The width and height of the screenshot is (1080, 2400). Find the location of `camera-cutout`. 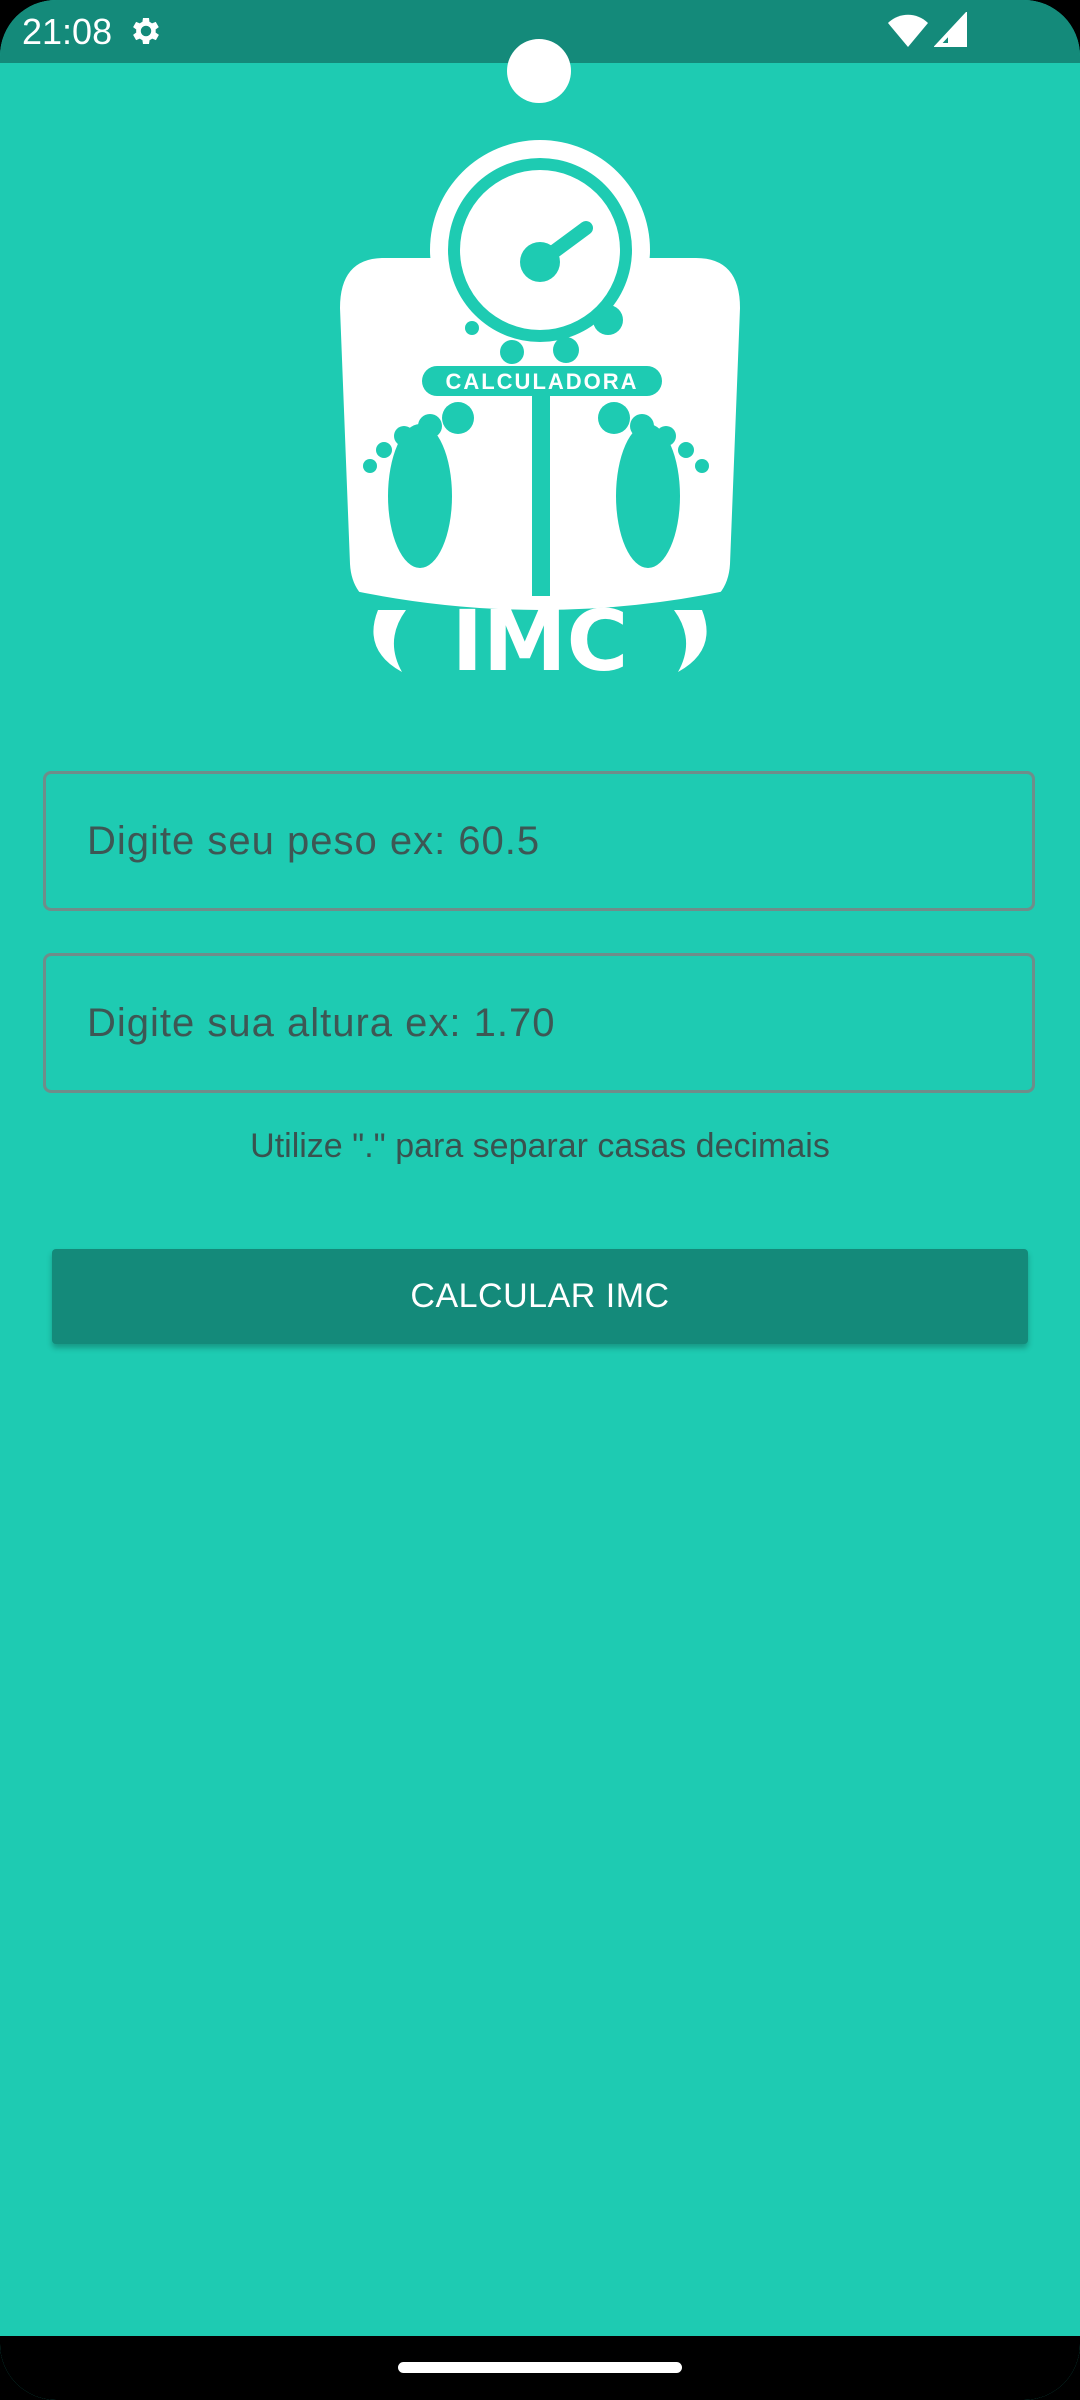

camera-cutout is located at coordinates (539, 71).